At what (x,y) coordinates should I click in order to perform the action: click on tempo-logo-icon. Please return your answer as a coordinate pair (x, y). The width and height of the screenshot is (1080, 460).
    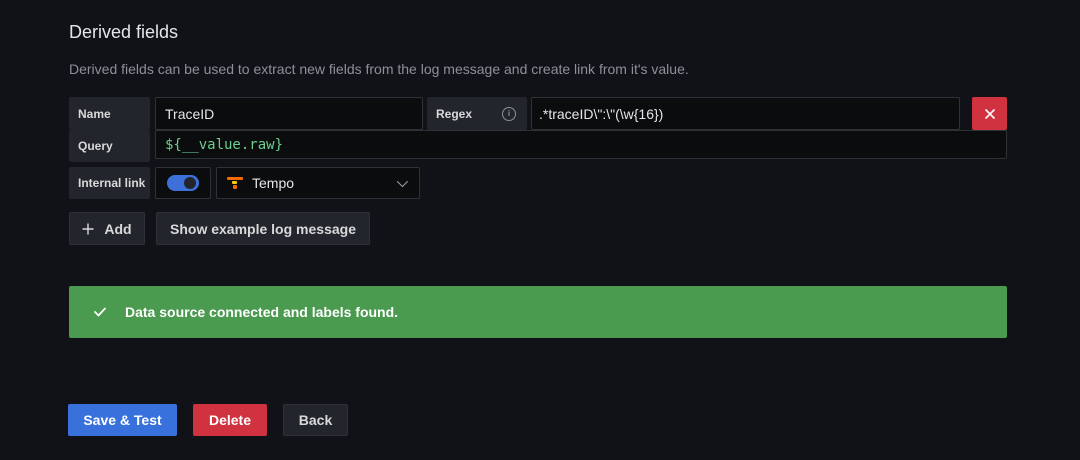
    Looking at the image, I should click on (235, 183).